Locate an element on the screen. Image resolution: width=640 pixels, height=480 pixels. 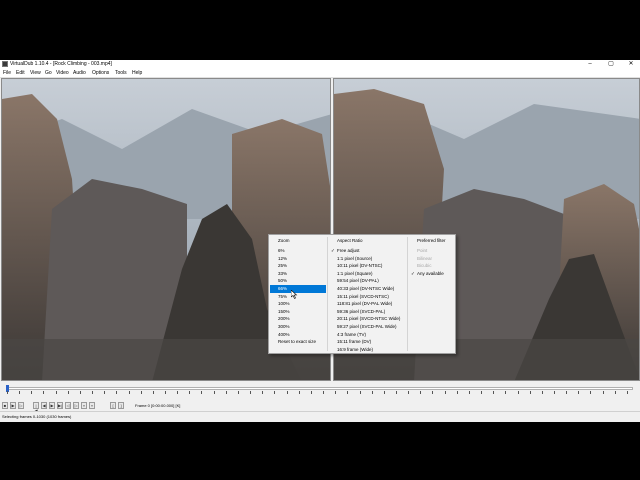
menu-options: Options is located at coordinates (100, 73).